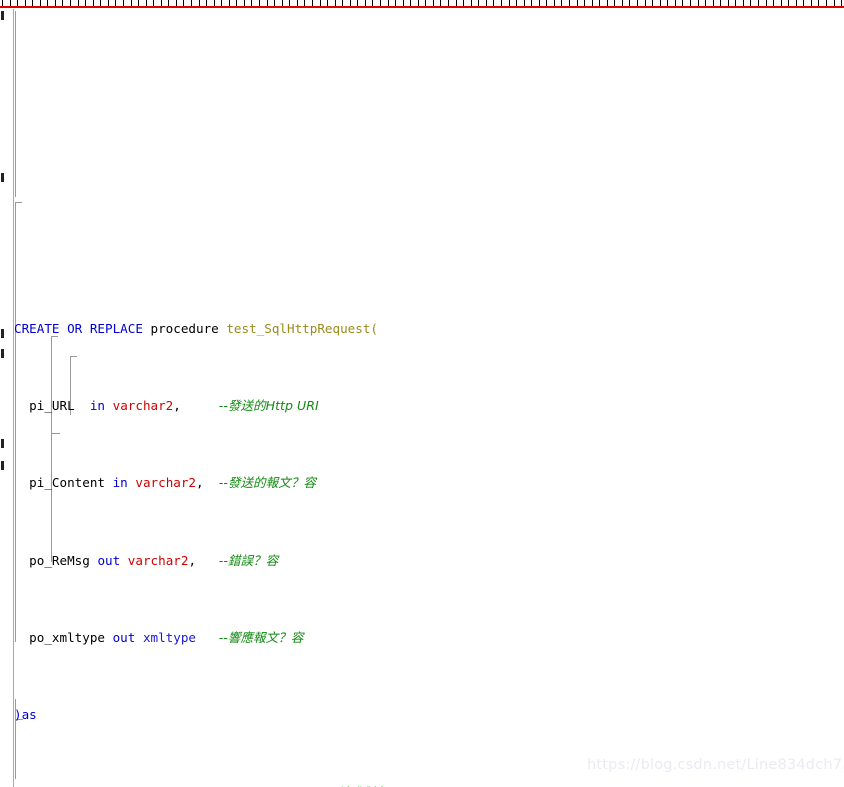  What do you see at coordinates (429, 405) in the screenshot?
I see `code-line: pi_URL in varchar2, --發送的Http URI` at bounding box center [429, 405].